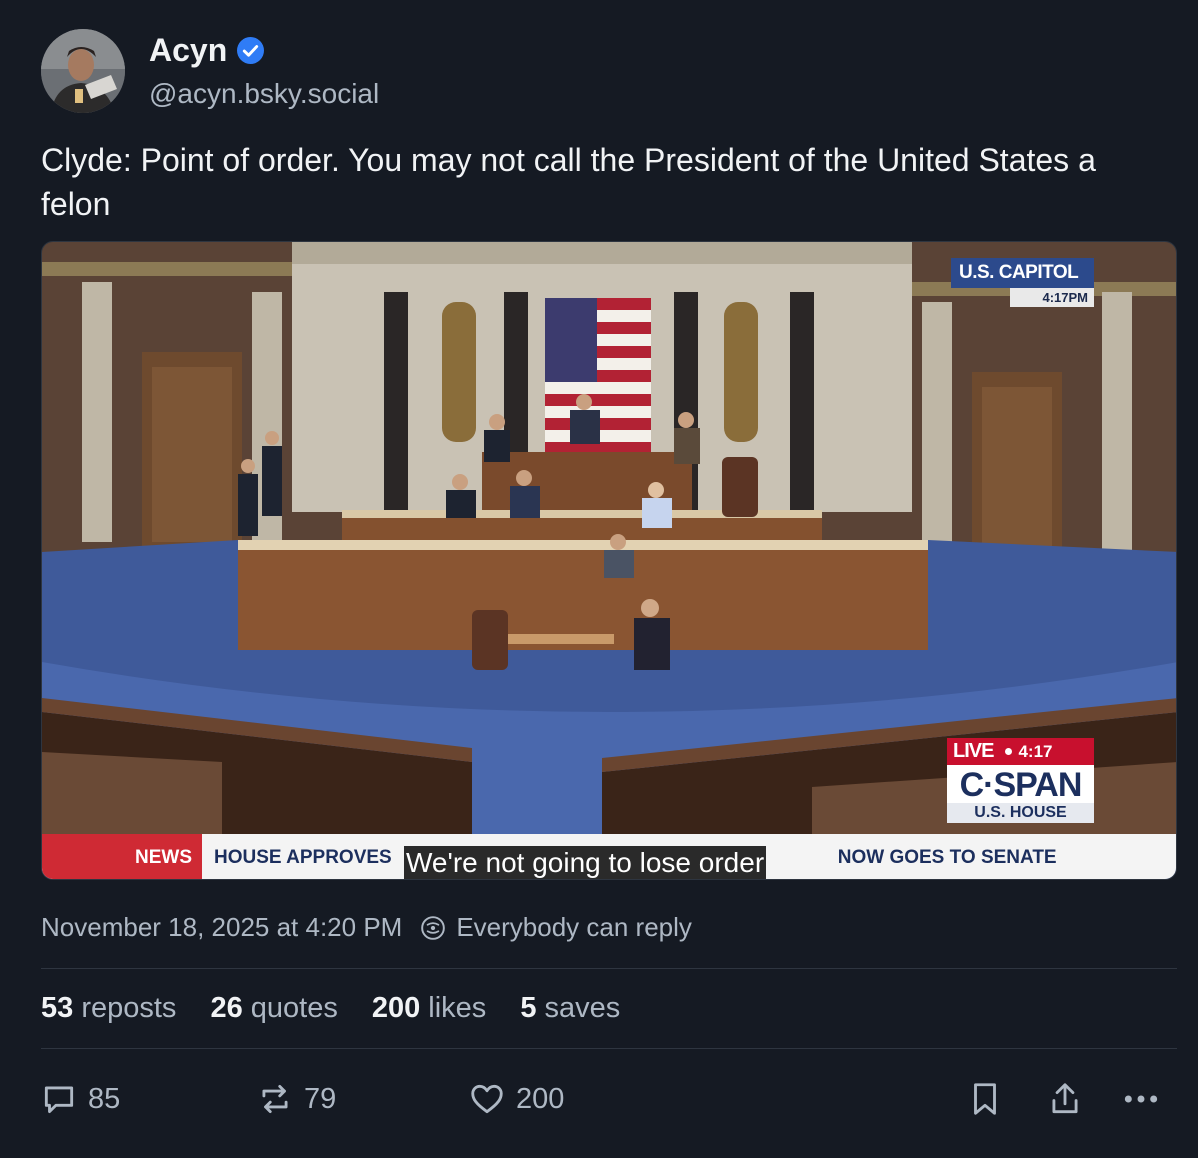 This screenshot has width=1198, height=1158. What do you see at coordinates (1035, 751) in the screenshot?
I see `live-time: 4:17` at bounding box center [1035, 751].